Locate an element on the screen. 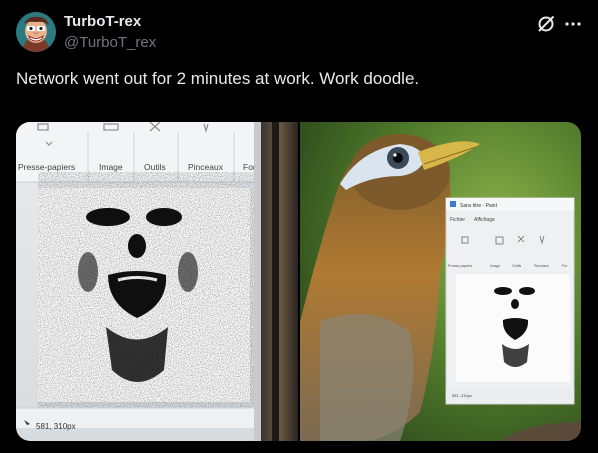  toolbar-formes: For is located at coordinates (249, 167).